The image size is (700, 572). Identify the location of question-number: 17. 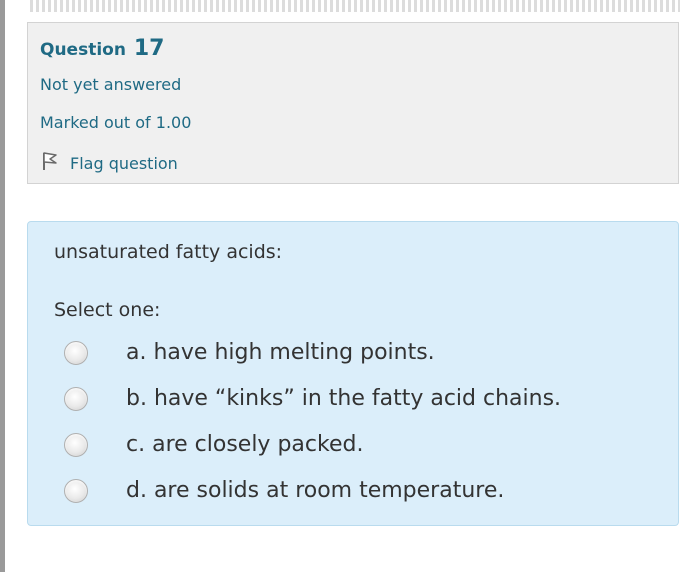
(149, 48).